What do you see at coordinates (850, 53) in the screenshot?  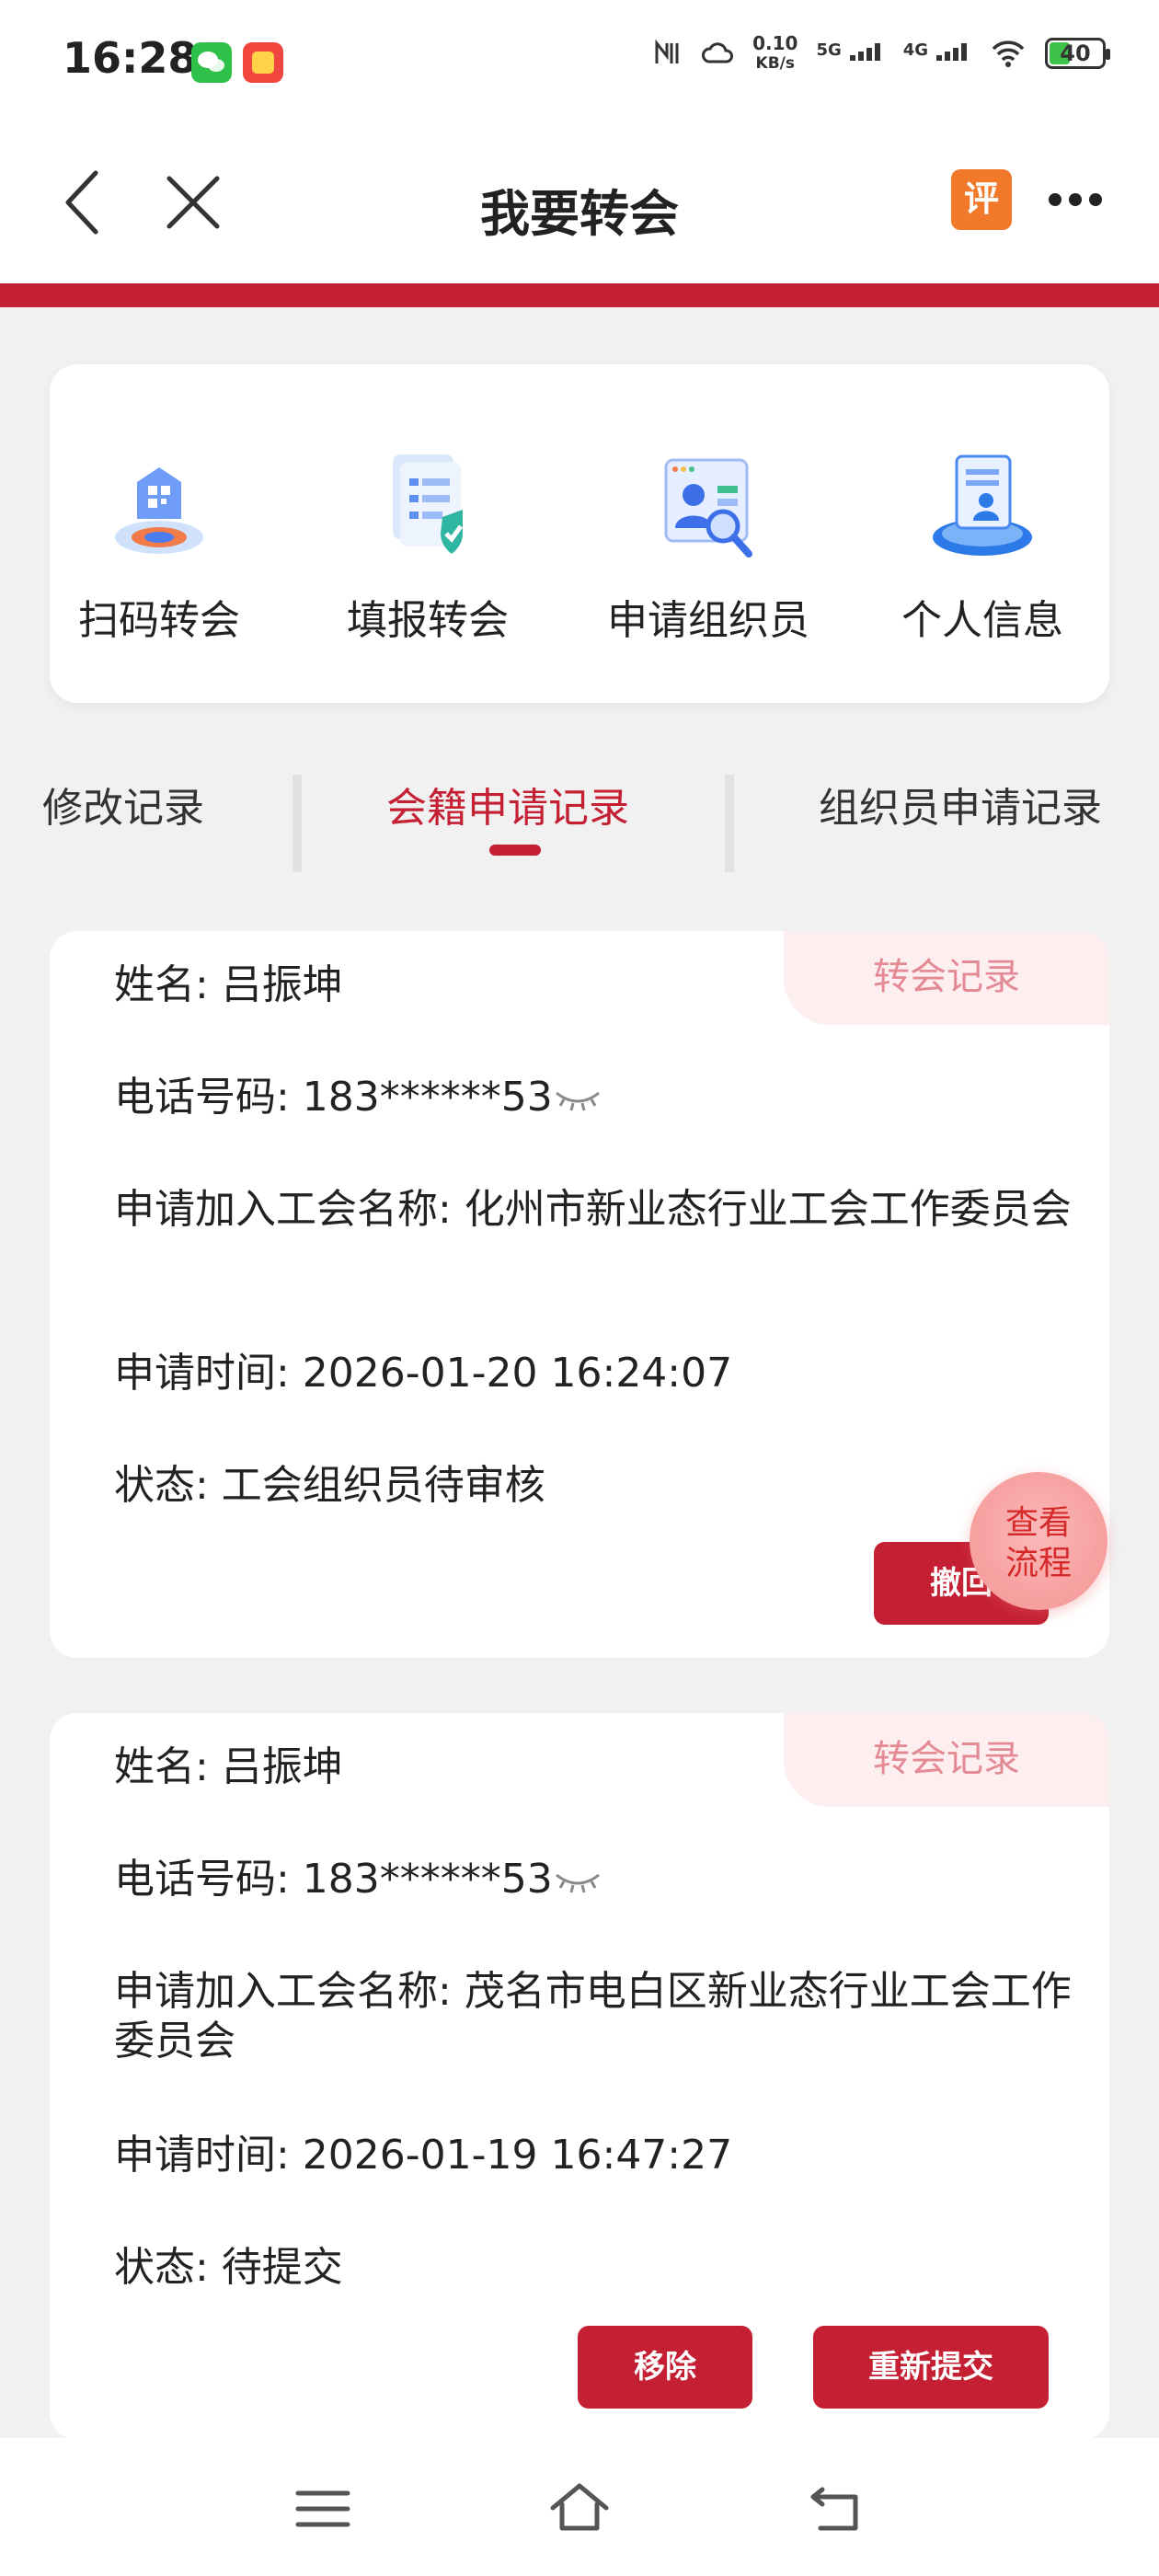 I see `signal-5g: 5G` at bounding box center [850, 53].